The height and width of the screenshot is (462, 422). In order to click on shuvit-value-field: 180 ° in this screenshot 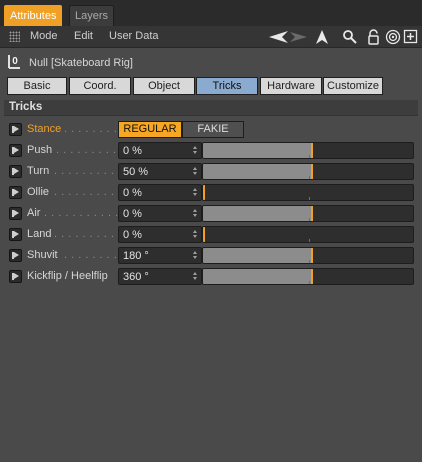, I will do `click(160, 255)`.